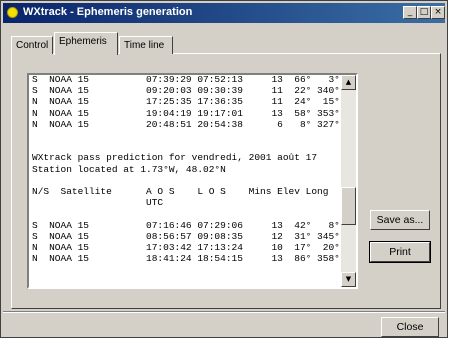 This screenshot has height=340, width=450. I want to click on maximize-button: □, so click(424, 12).